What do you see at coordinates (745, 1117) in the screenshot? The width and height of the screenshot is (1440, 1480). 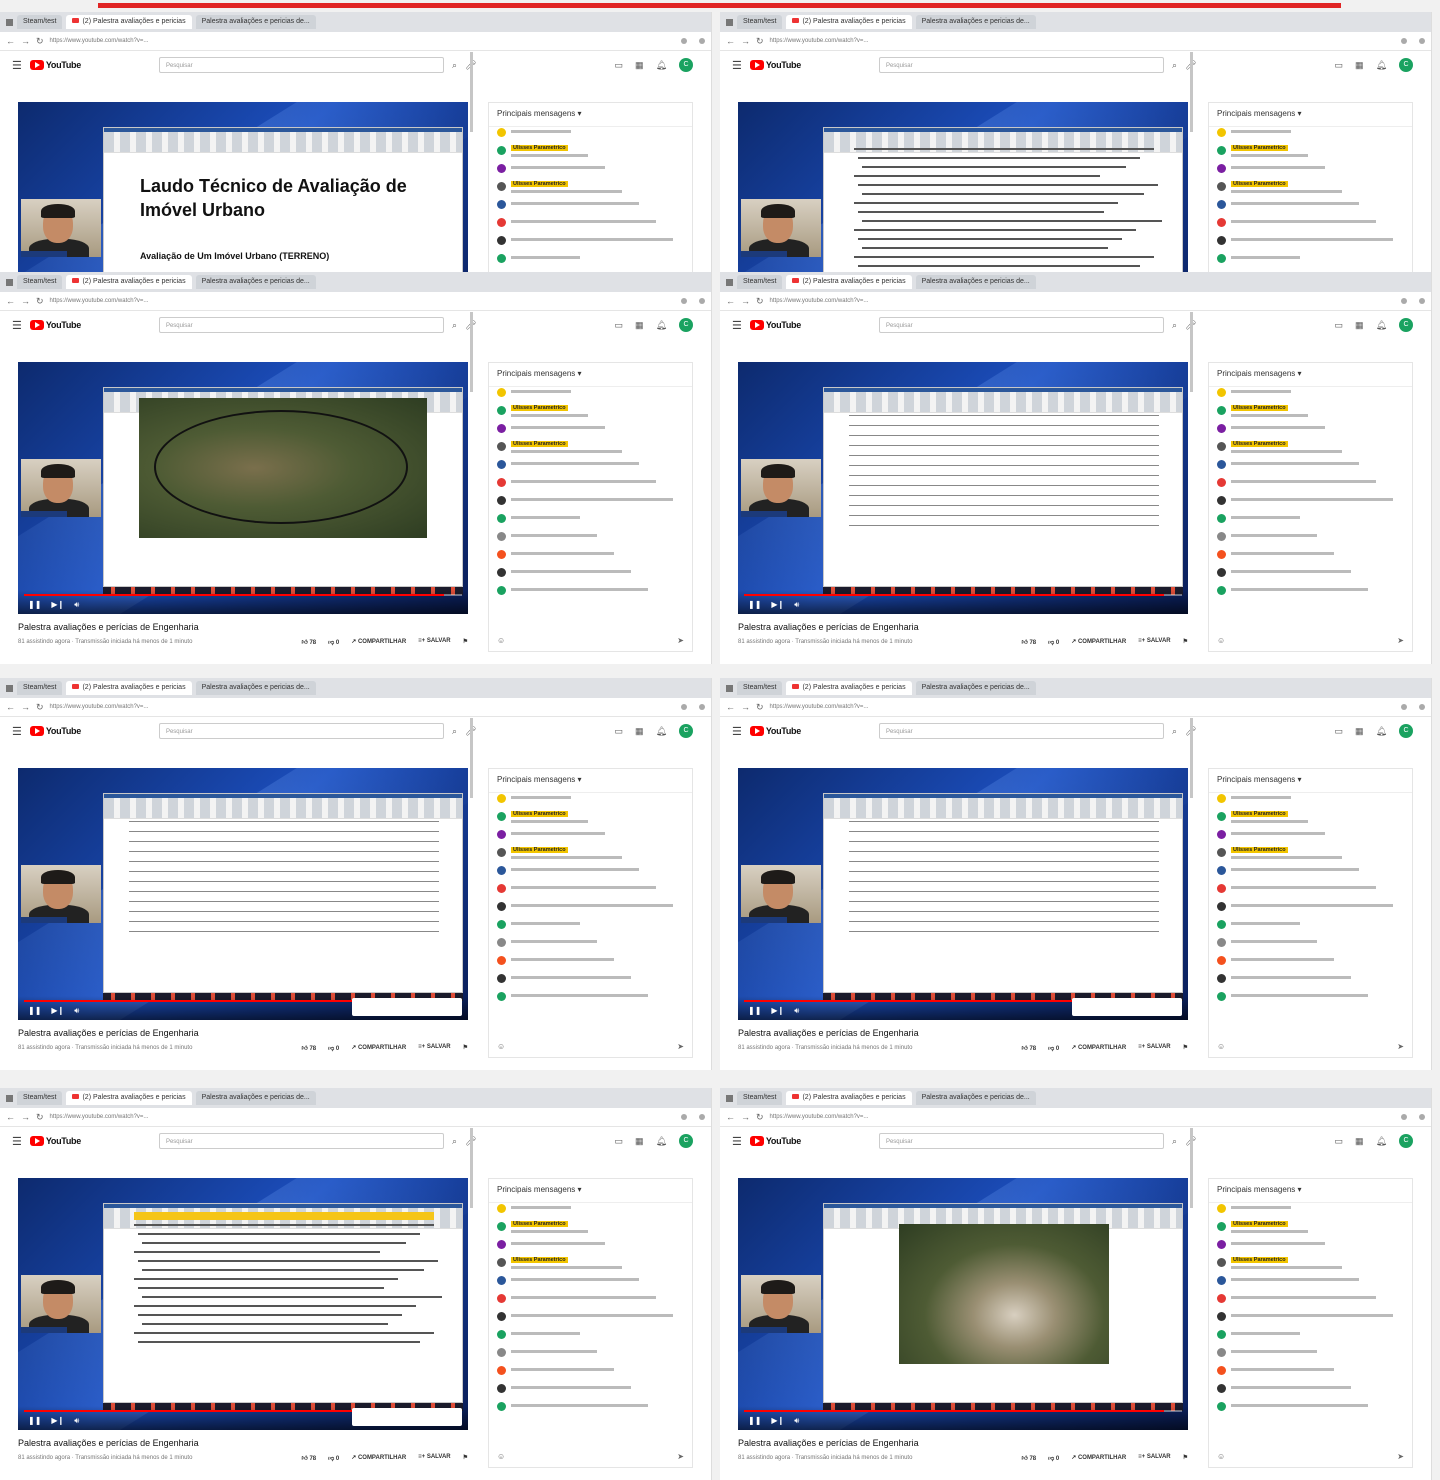 I see `forward-icon: →` at bounding box center [745, 1117].